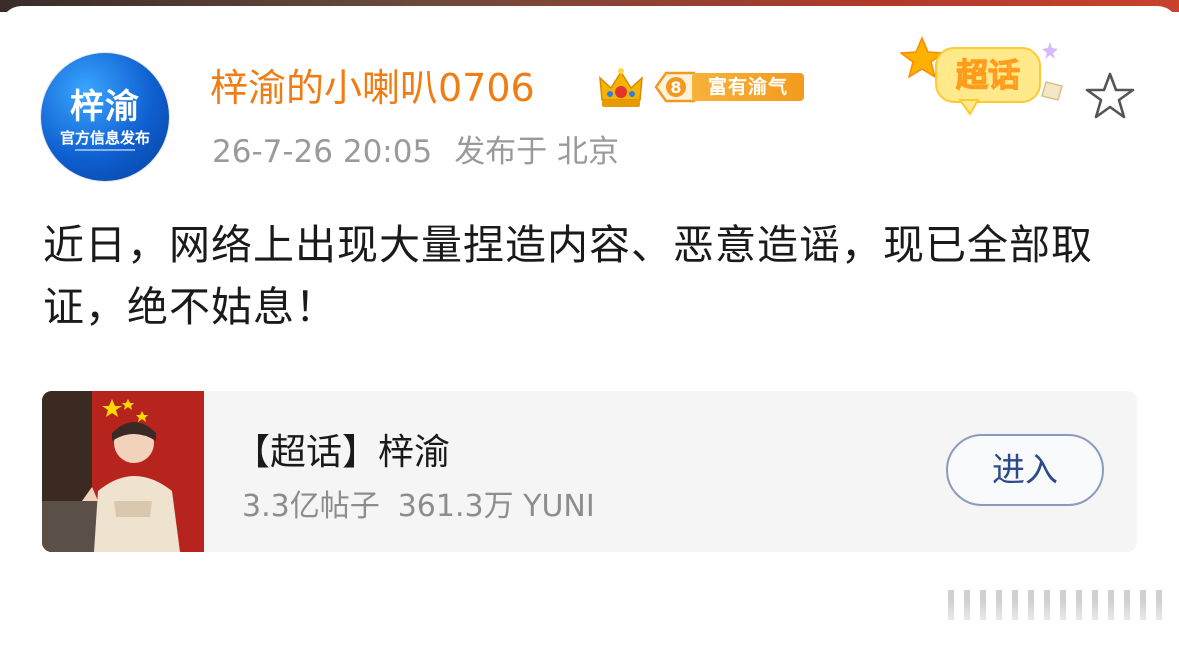 Image resolution: width=1179 pixels, height=646 pixels. What do you see at coordinates (322, 152) in the screenshot?
I see `post-time: 26-7-26 20:05` at bounding box center [322, 152].